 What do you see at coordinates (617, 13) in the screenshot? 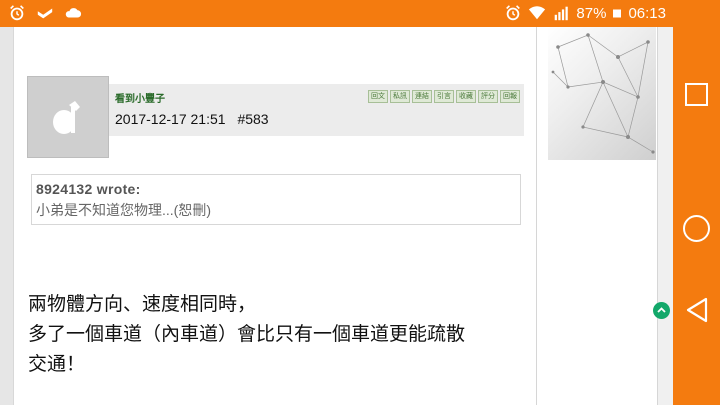
I see `battery-icon` at bounding box center [617, 13].